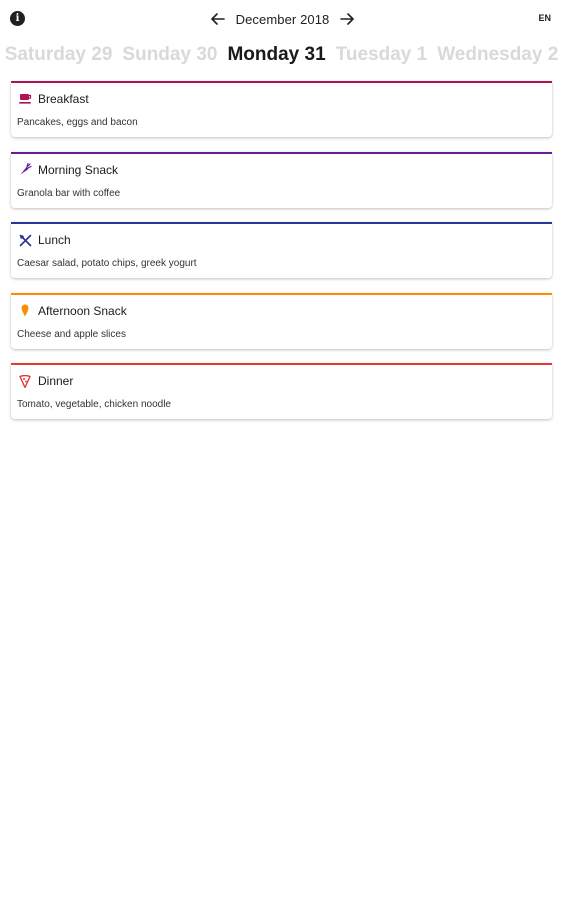  I want to click on day-tab: Wednesday 2, so click(497, 55).